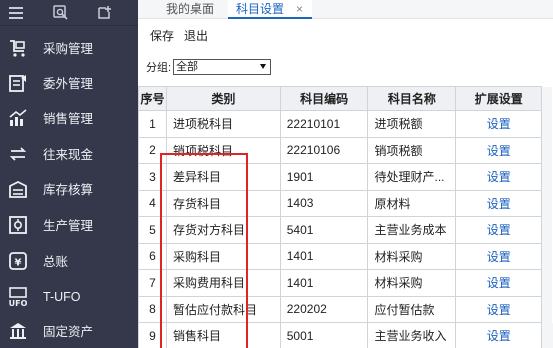 The image size is (553, 348). Describe the element at coordinates (324, 203) in the screenshot. I see `cell-code: 1403` at that location.